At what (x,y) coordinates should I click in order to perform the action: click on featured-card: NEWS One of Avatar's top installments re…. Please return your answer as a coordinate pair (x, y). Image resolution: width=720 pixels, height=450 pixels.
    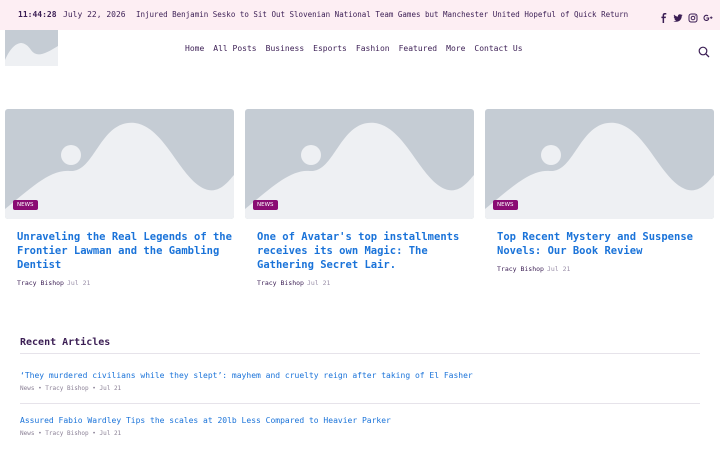
    Looking at the image, I should click on (359, 198).